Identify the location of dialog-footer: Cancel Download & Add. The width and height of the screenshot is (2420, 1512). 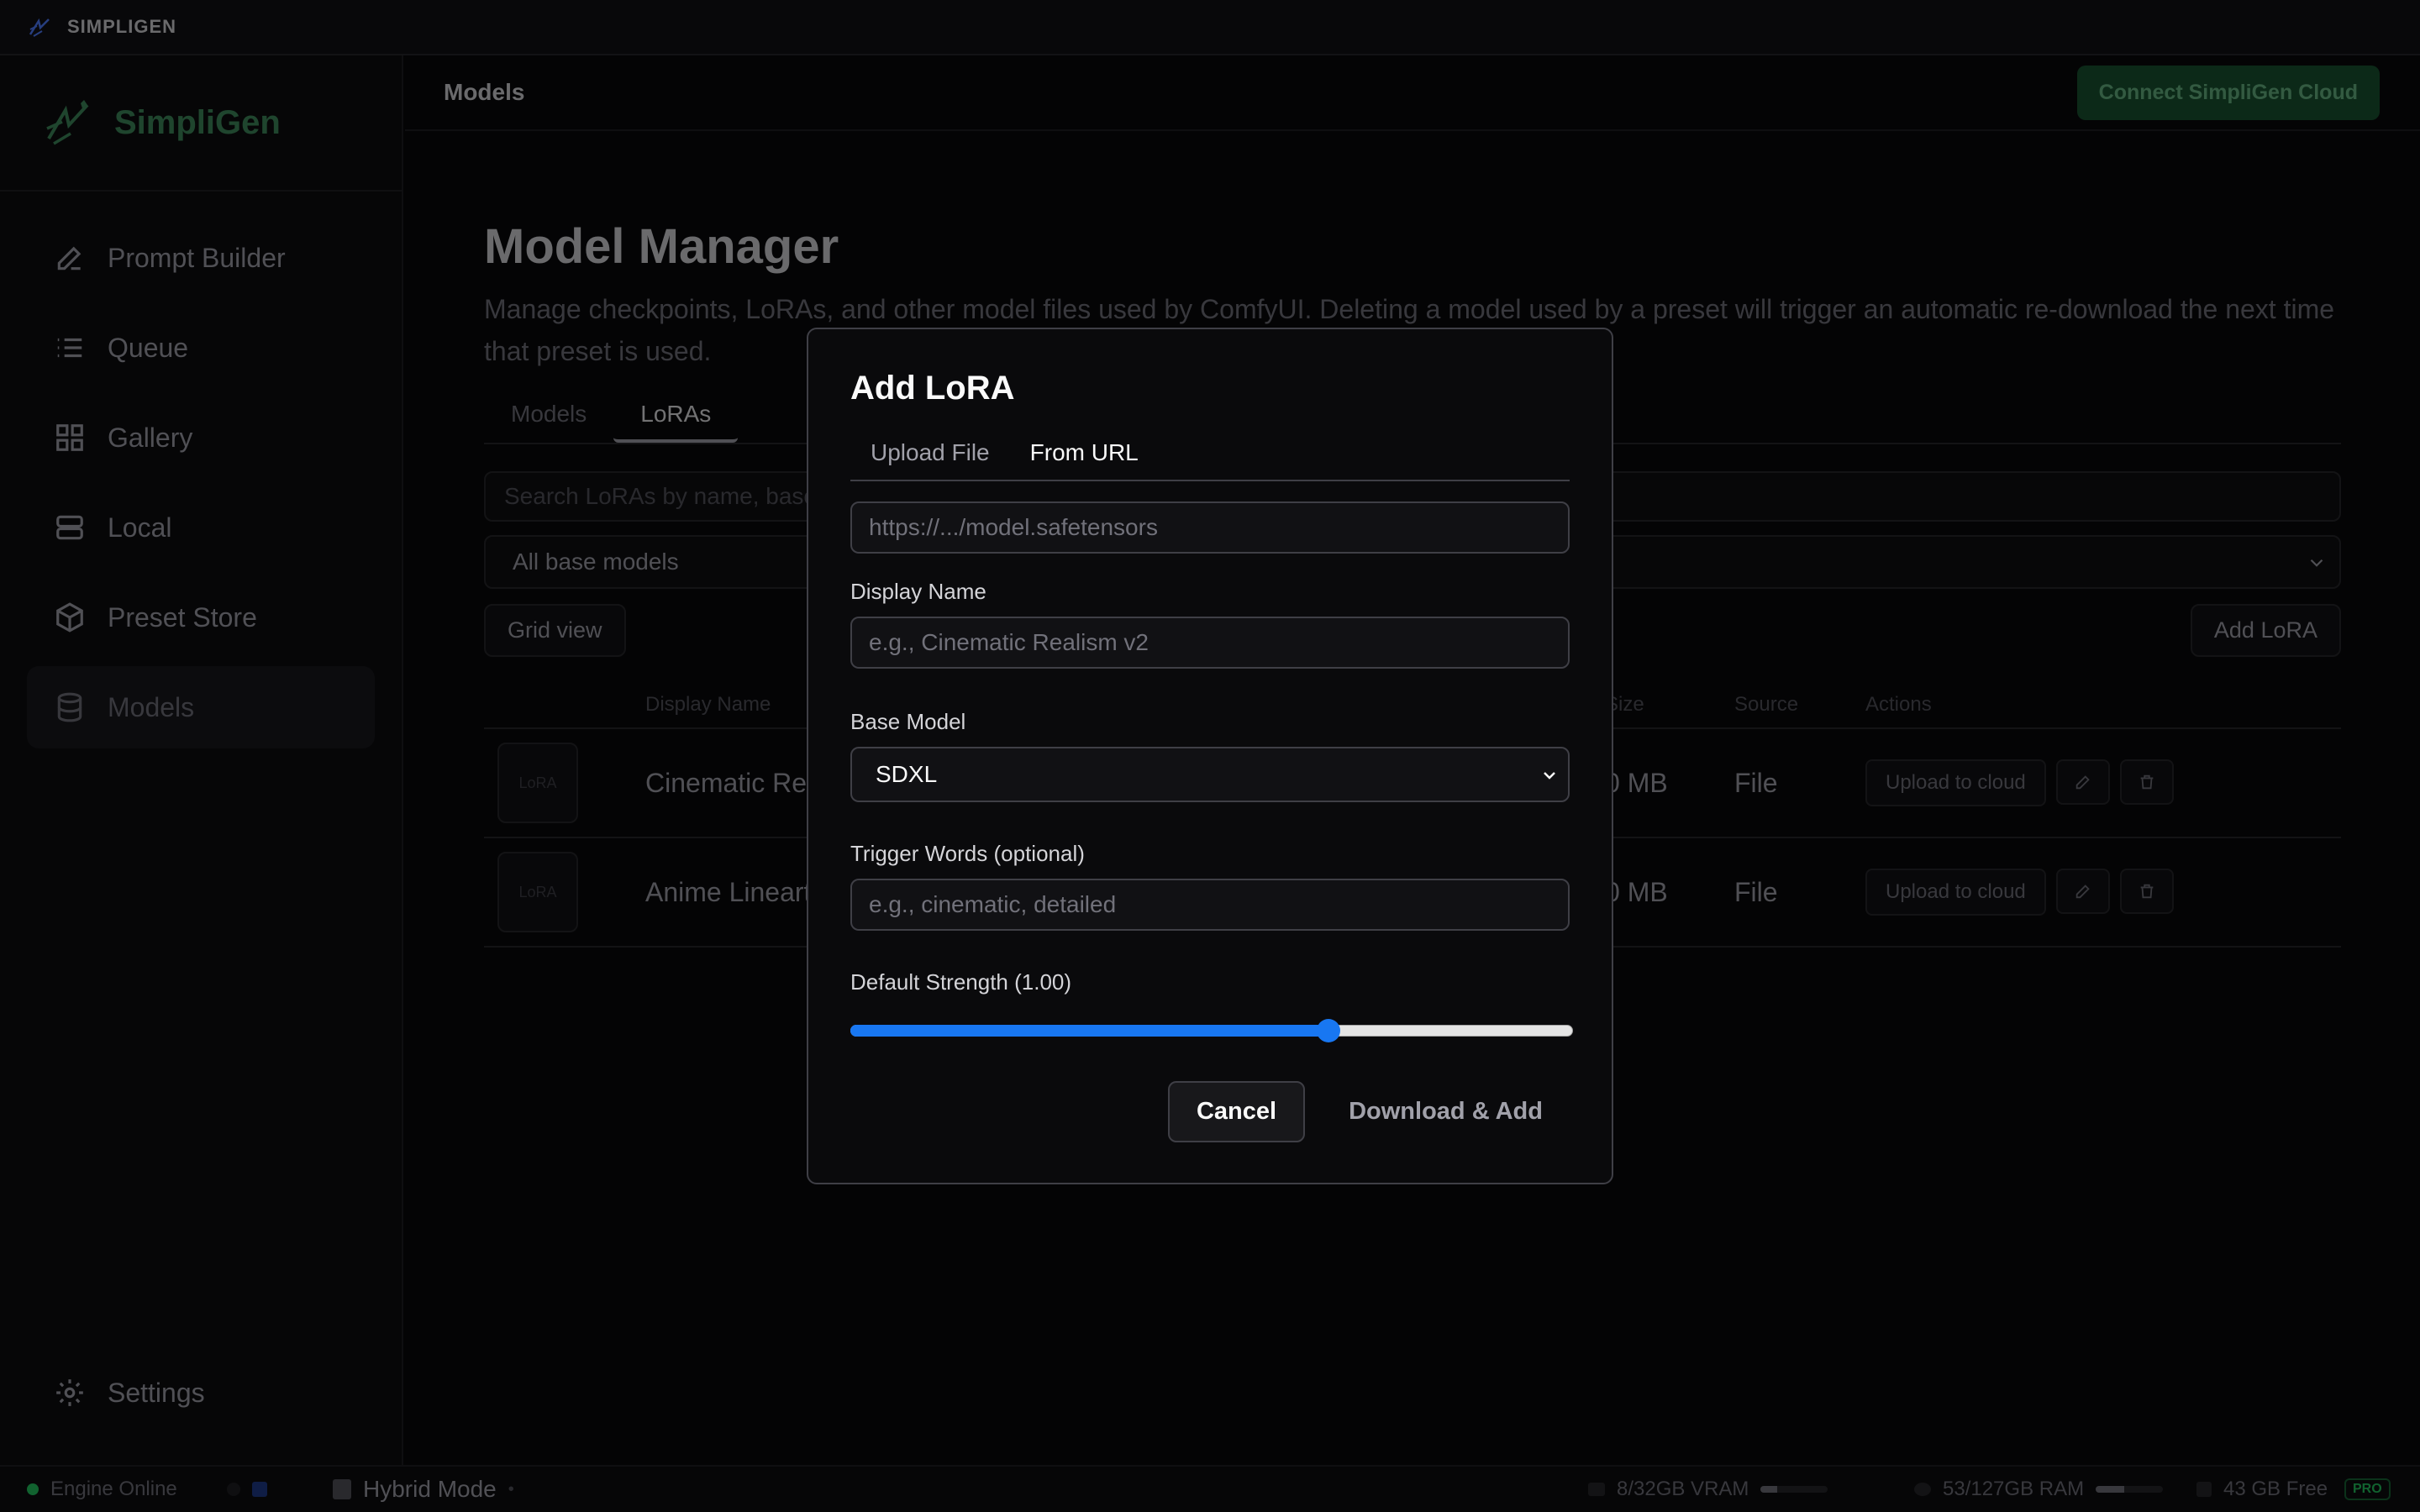
(1368, 1111).